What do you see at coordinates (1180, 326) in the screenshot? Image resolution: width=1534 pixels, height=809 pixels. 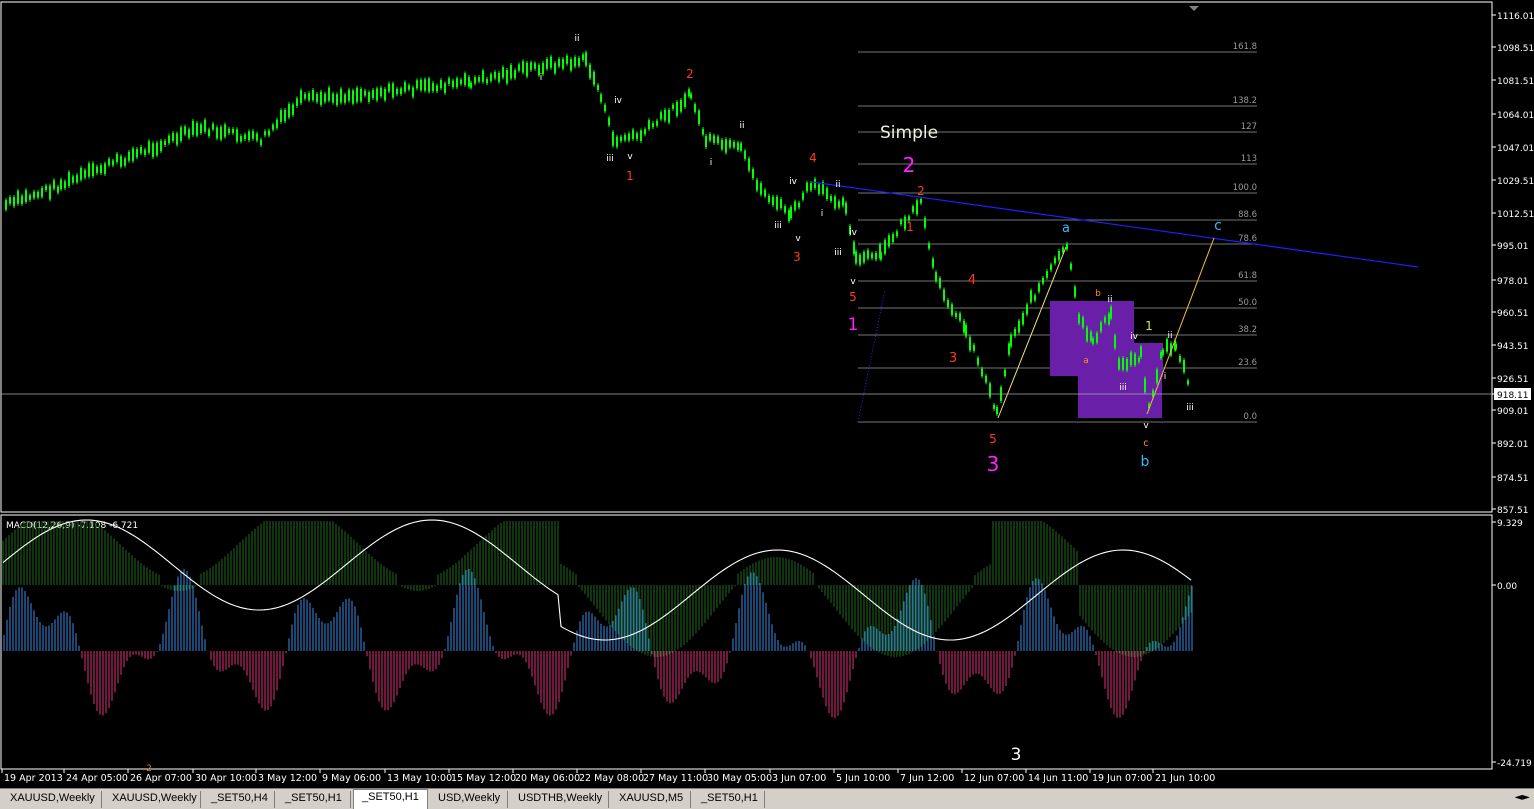 I see `wave-c-projection-line` at bounding box center [1180, 326].